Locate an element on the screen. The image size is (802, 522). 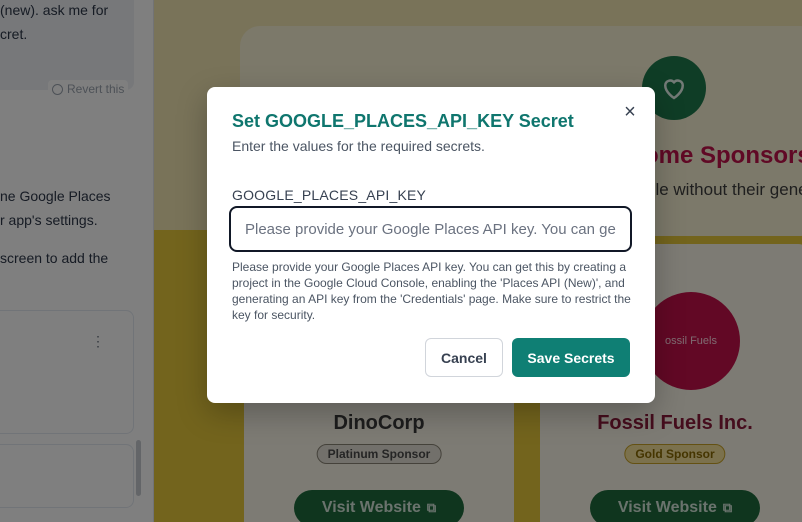
cancel-button: Cancel is located at coordinates (464, 357).